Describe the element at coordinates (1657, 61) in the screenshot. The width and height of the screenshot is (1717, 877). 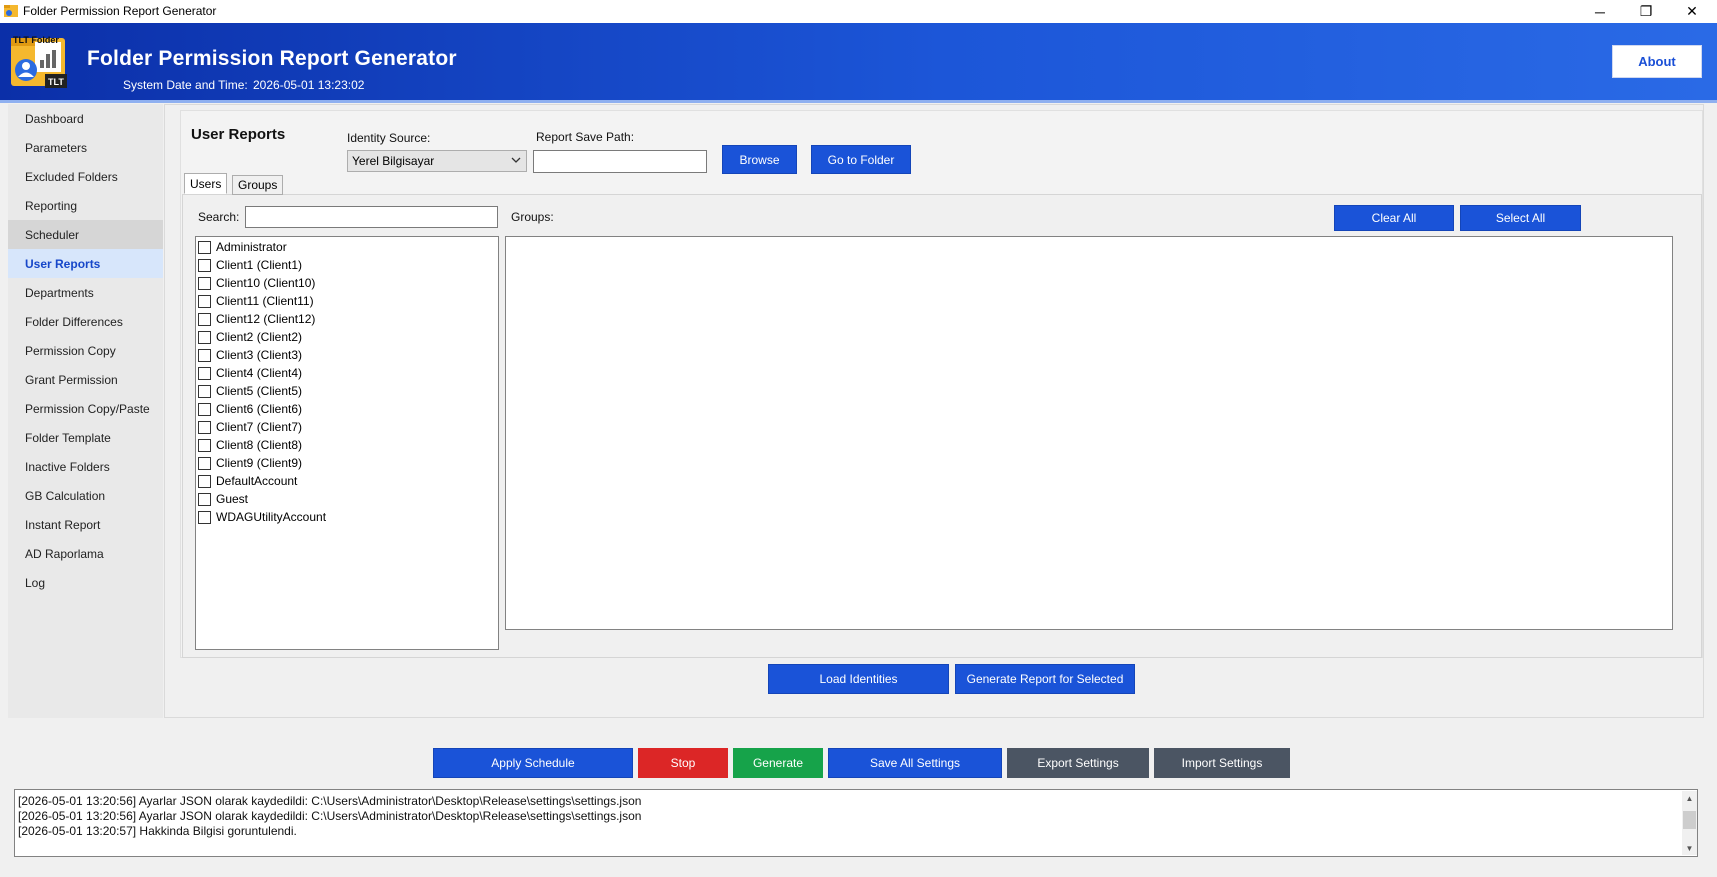
I see `about-button: About` at that location.